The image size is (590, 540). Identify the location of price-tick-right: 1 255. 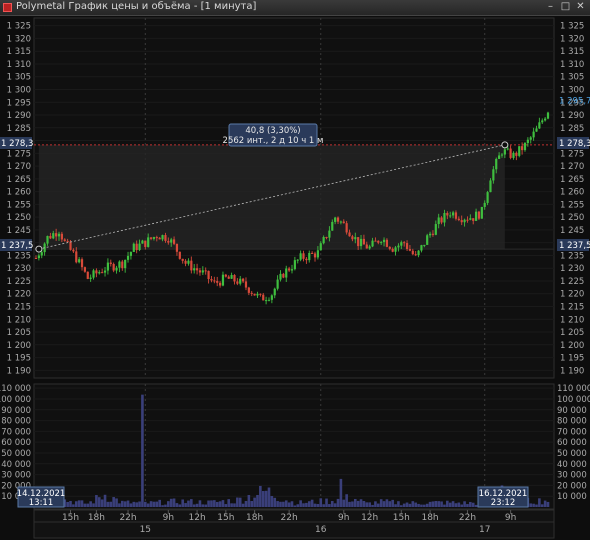
(572, 205).